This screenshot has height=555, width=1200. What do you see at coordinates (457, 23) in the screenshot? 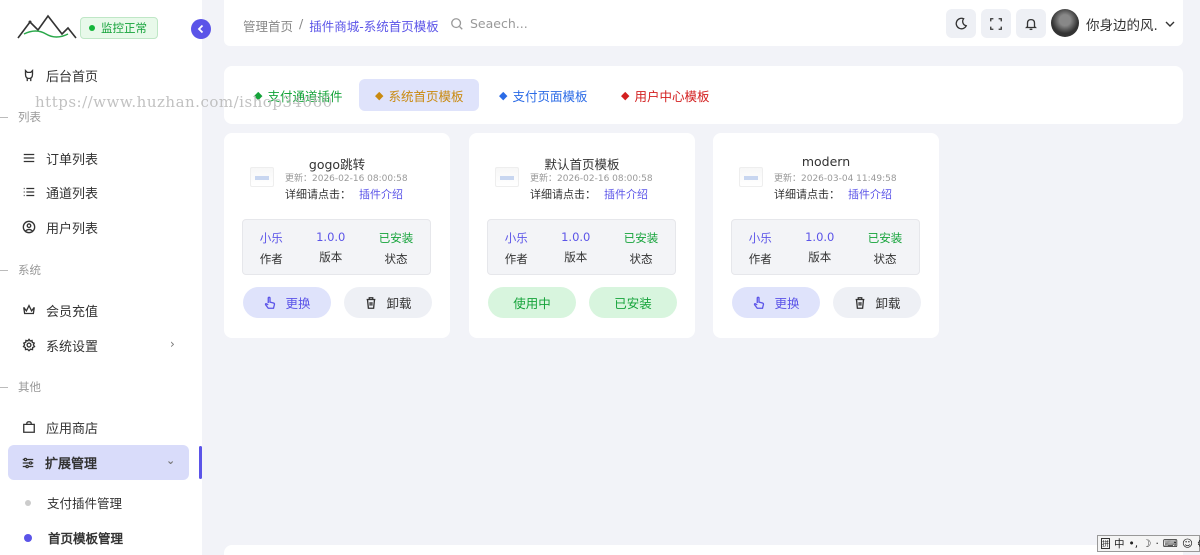
I see `search-icon` at bounding box center [457, 23].